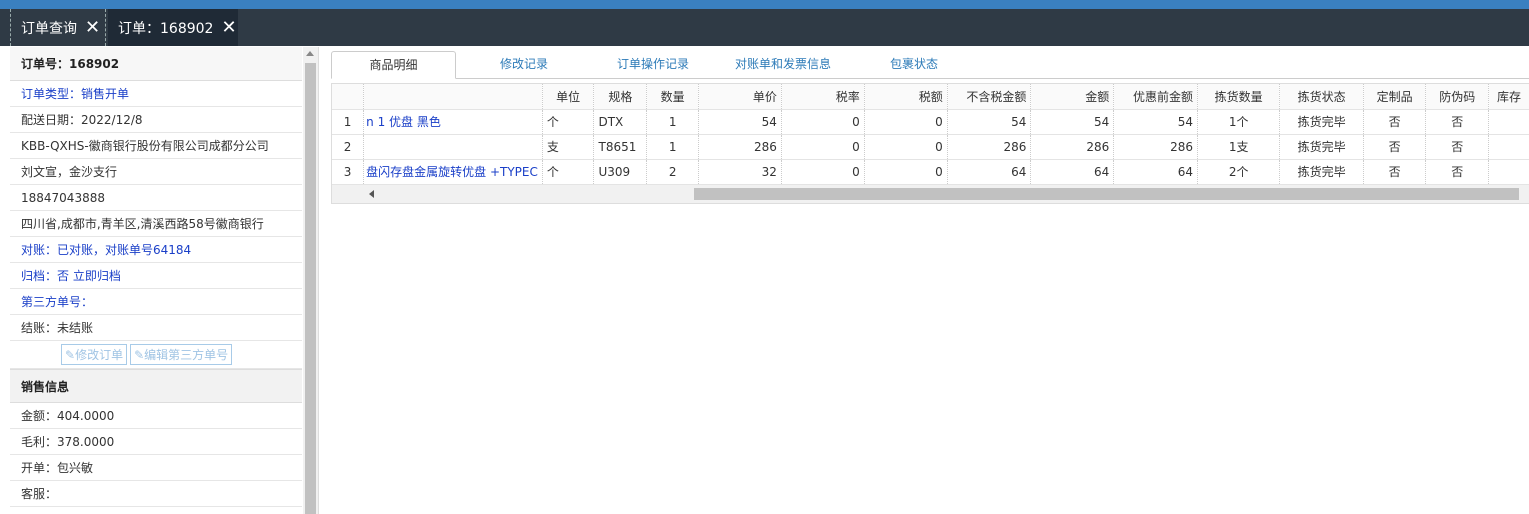  I want to click on pre-discount-cell: 54, so click(1155, 122).